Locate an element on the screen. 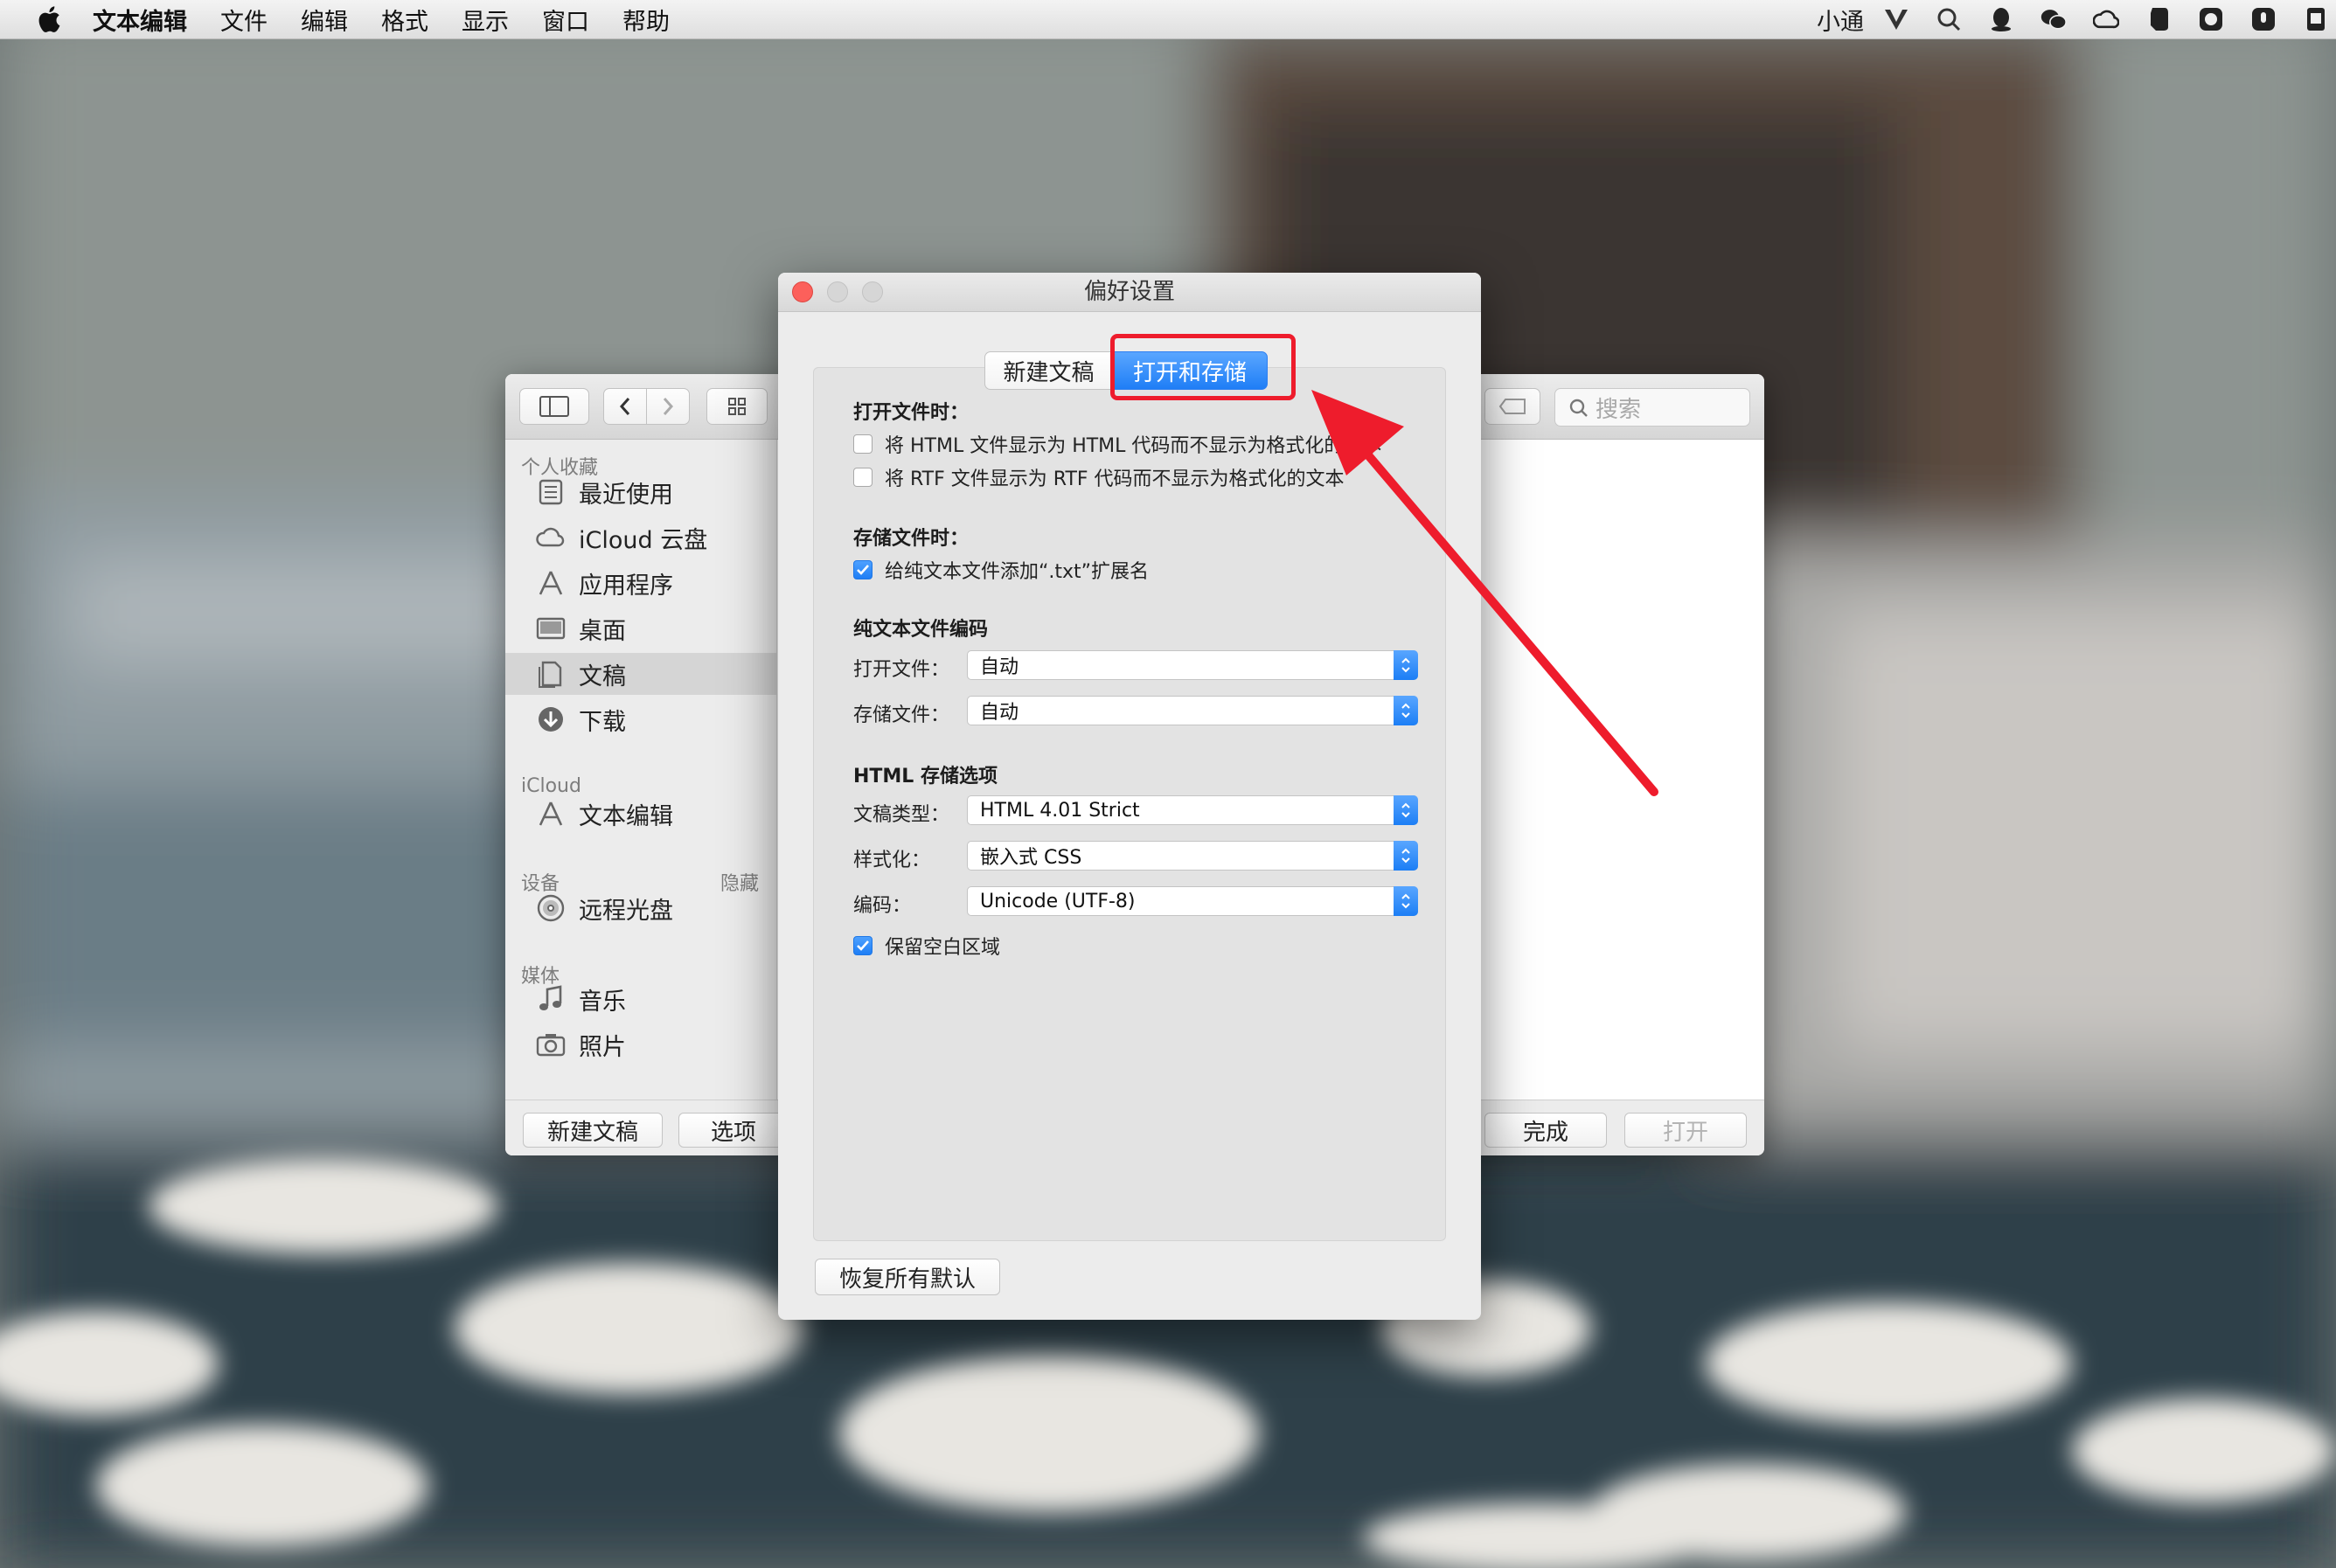 The image size is (2336, 1568). sidebar-item-desktop: 桌面 is located at coordinates (640, 628).